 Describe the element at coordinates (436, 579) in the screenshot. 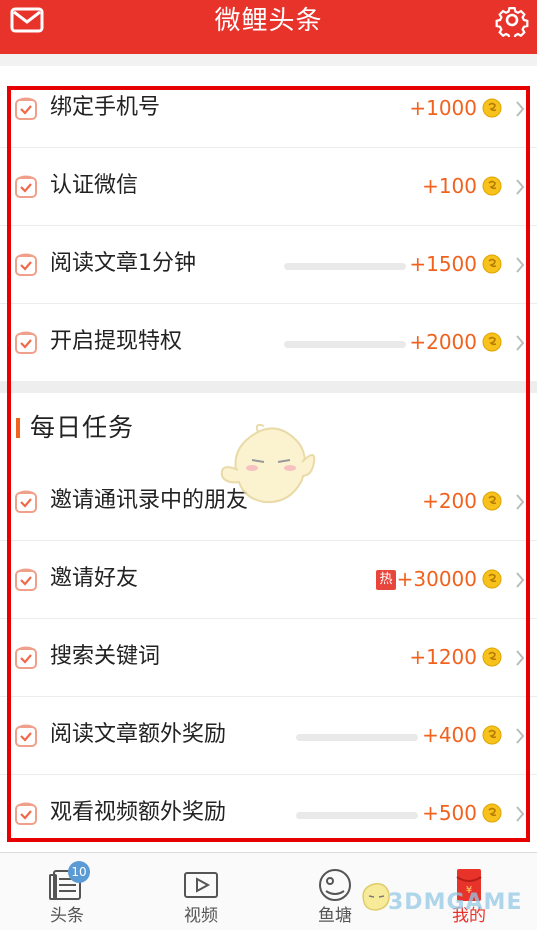

I see `task-reward: +30000` at that location.